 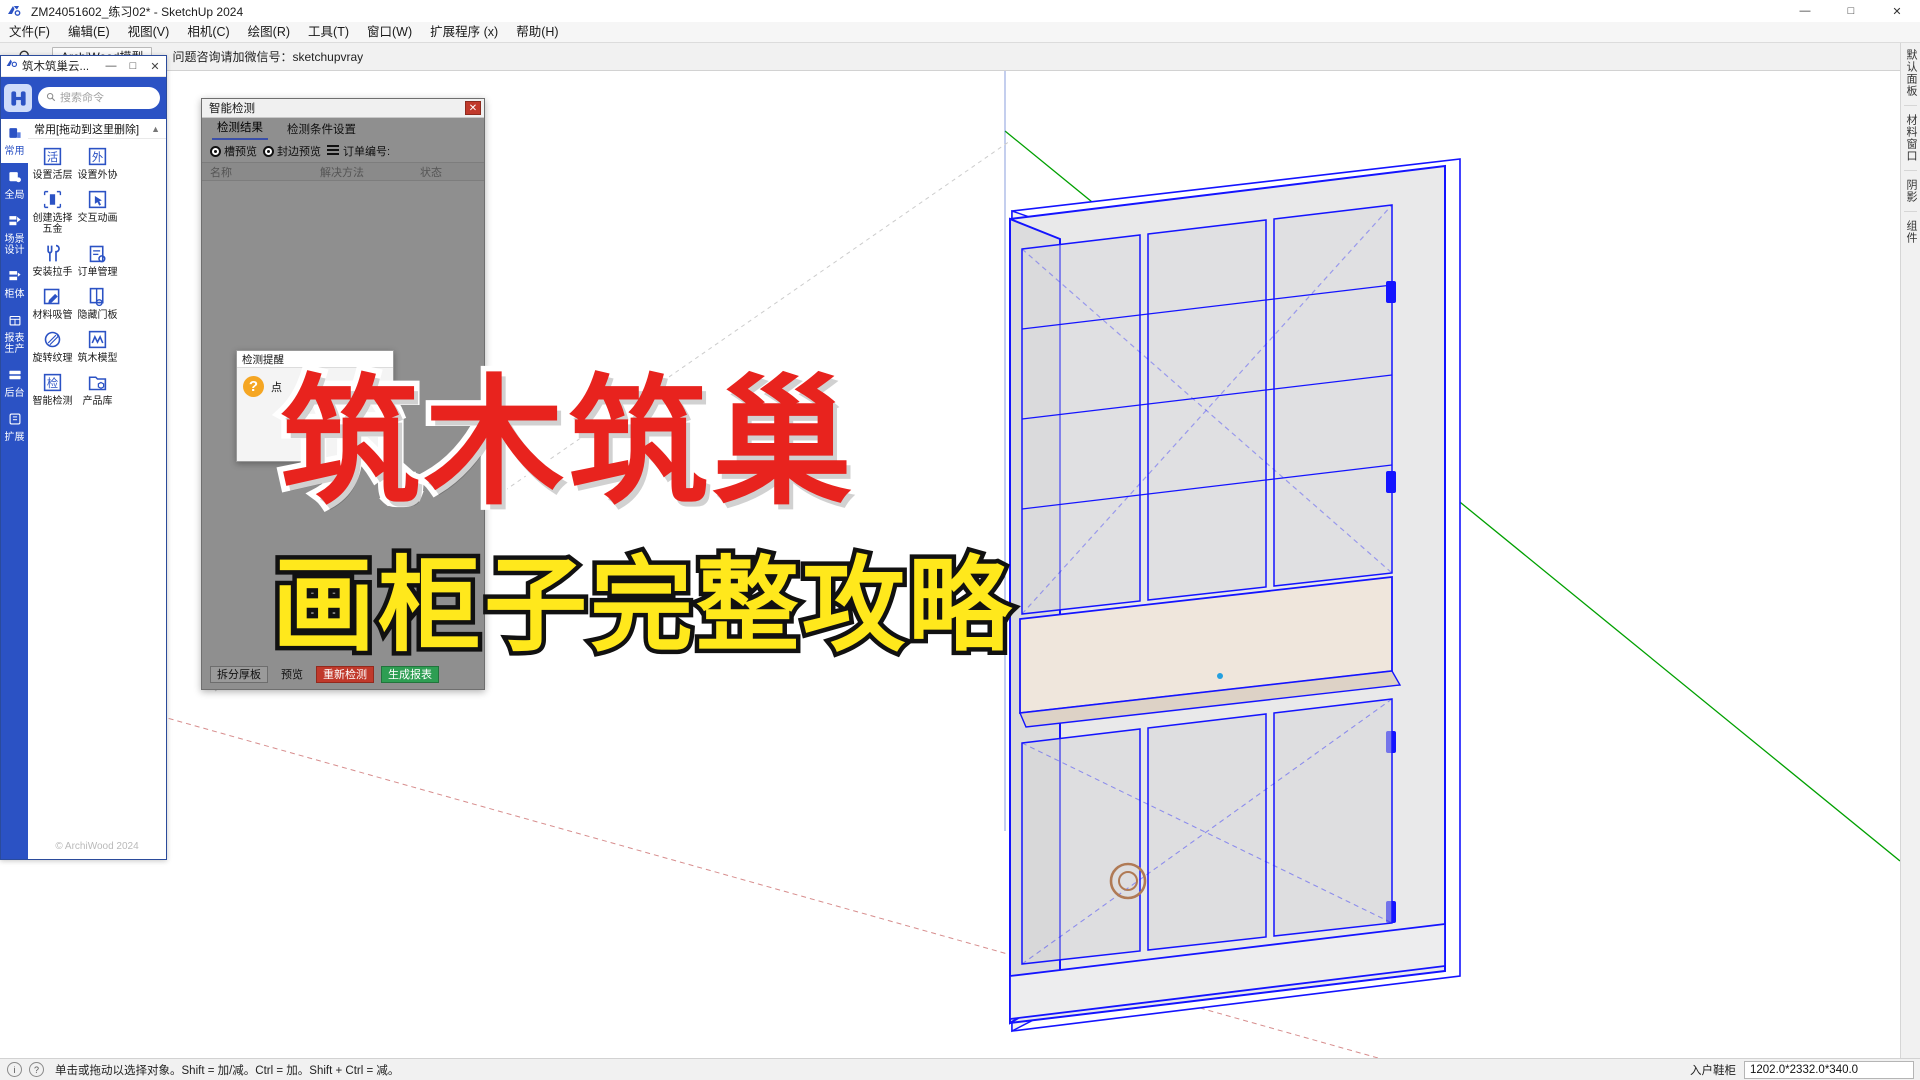 I want to click on sidebar-item-global: 全局, so click(x=14, y=185).